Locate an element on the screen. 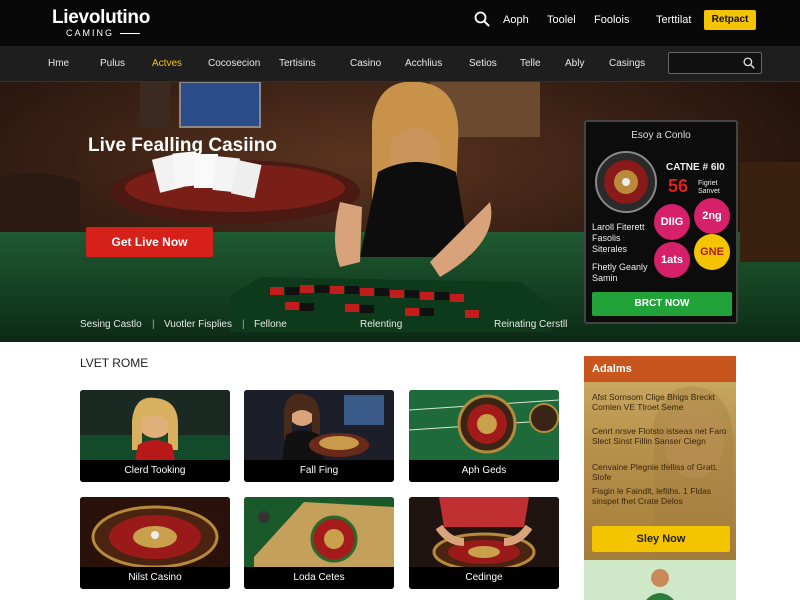 This screenshot has height=600, width=800. promo-bubble-2: 2ng is located at coordinates (712, 216).